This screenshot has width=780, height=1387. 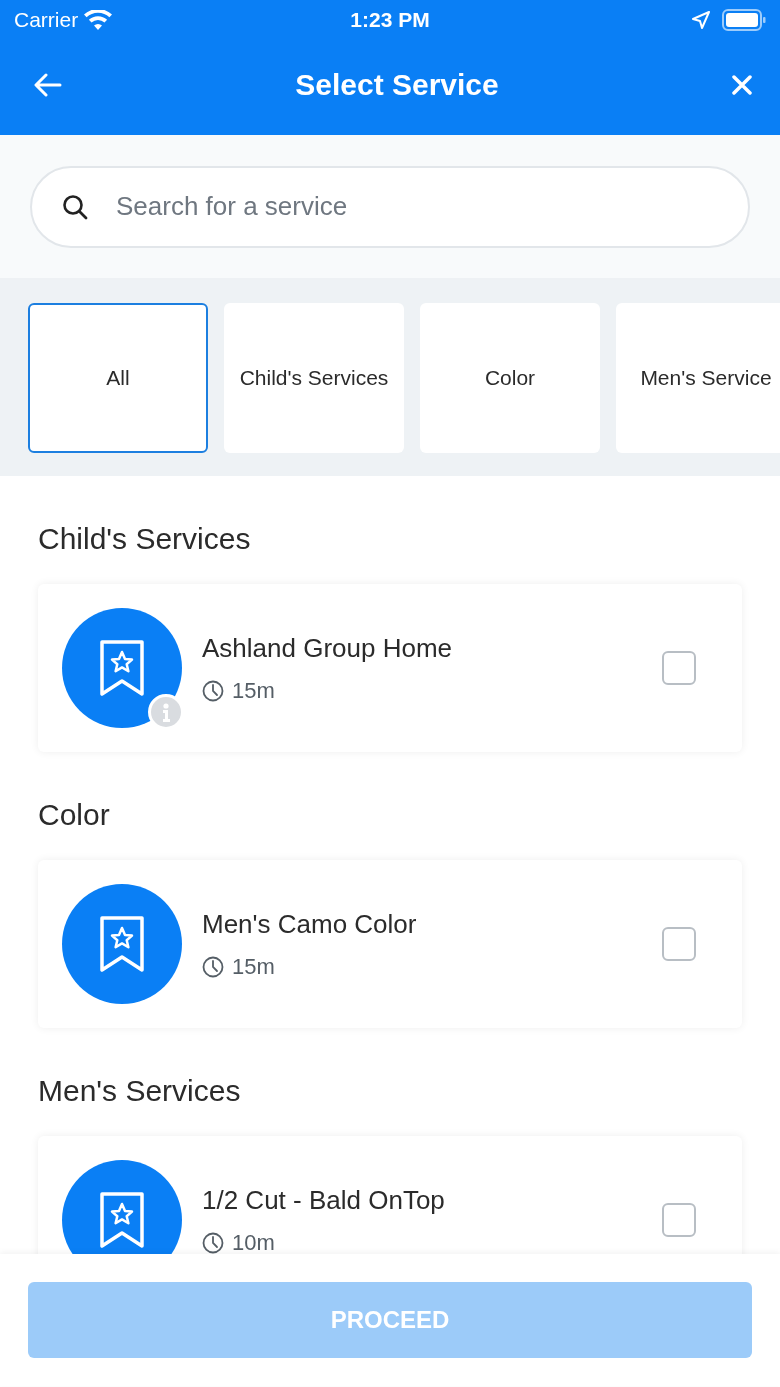 What do you see at coordinates (701, 20) in the screenshot?
I see `location-arrow-icon` at bounding box center [701, 20].